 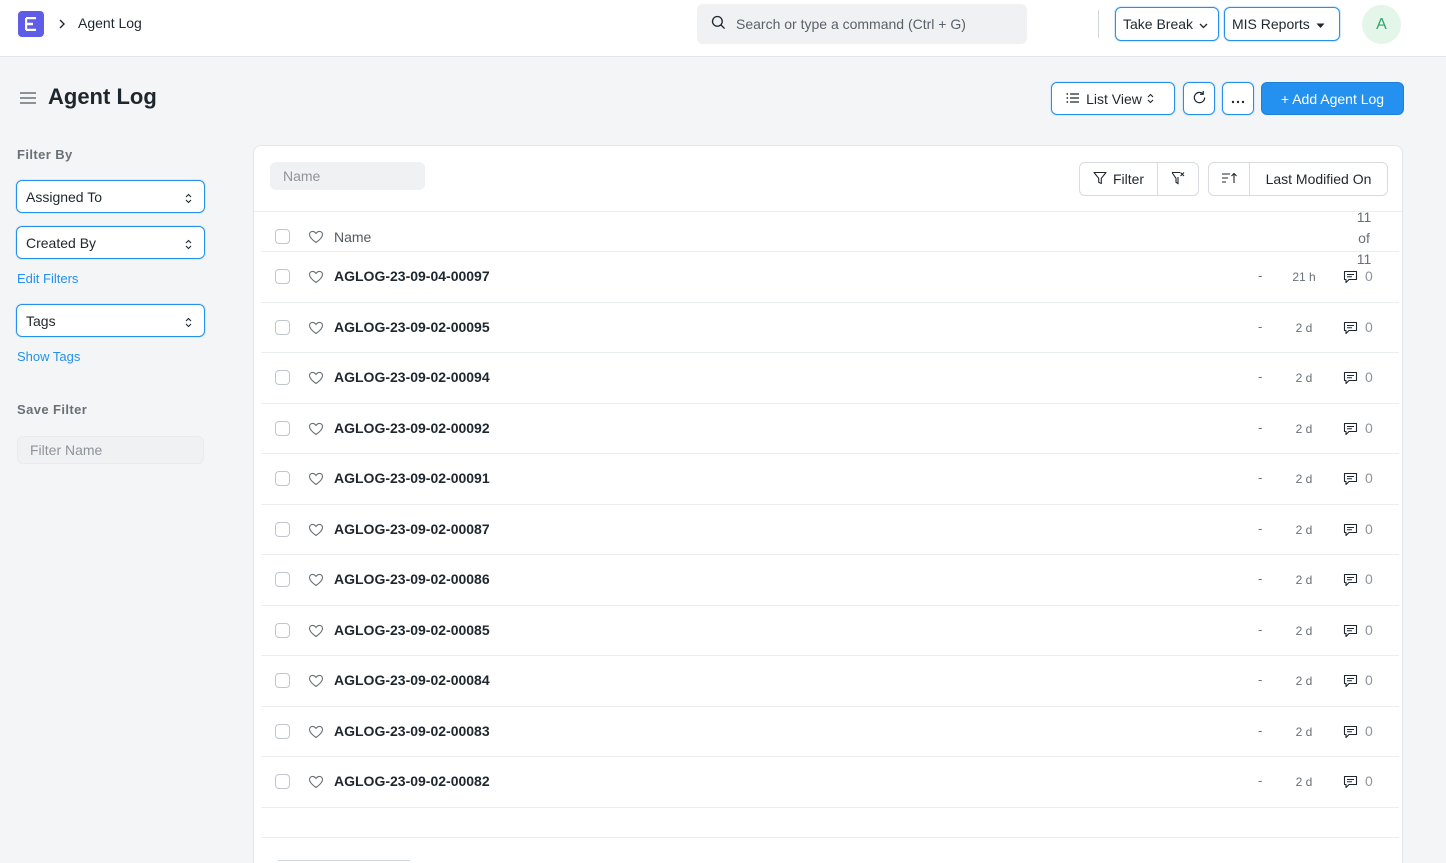 I want to click on search-input, so click(x=876, y=24).